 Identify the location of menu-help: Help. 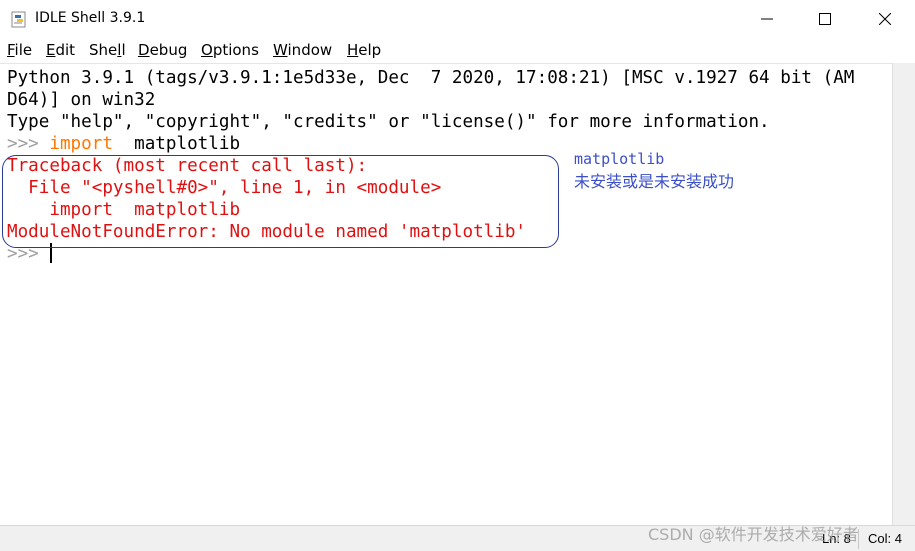
(364, 50).